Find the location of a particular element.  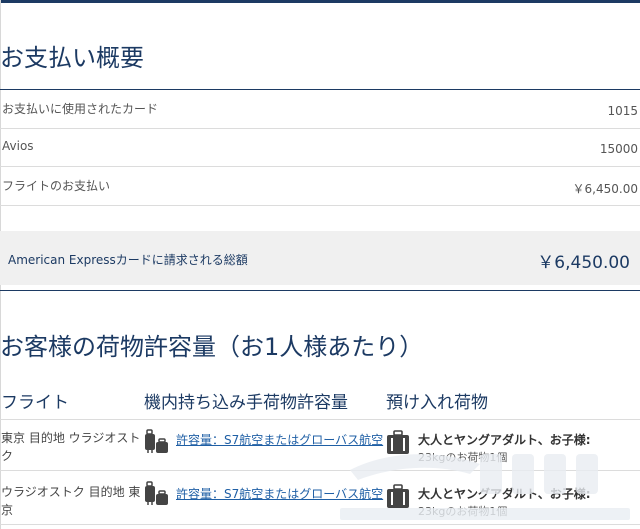

payment-row-value: 15000 is located at coordinates (618, 149).